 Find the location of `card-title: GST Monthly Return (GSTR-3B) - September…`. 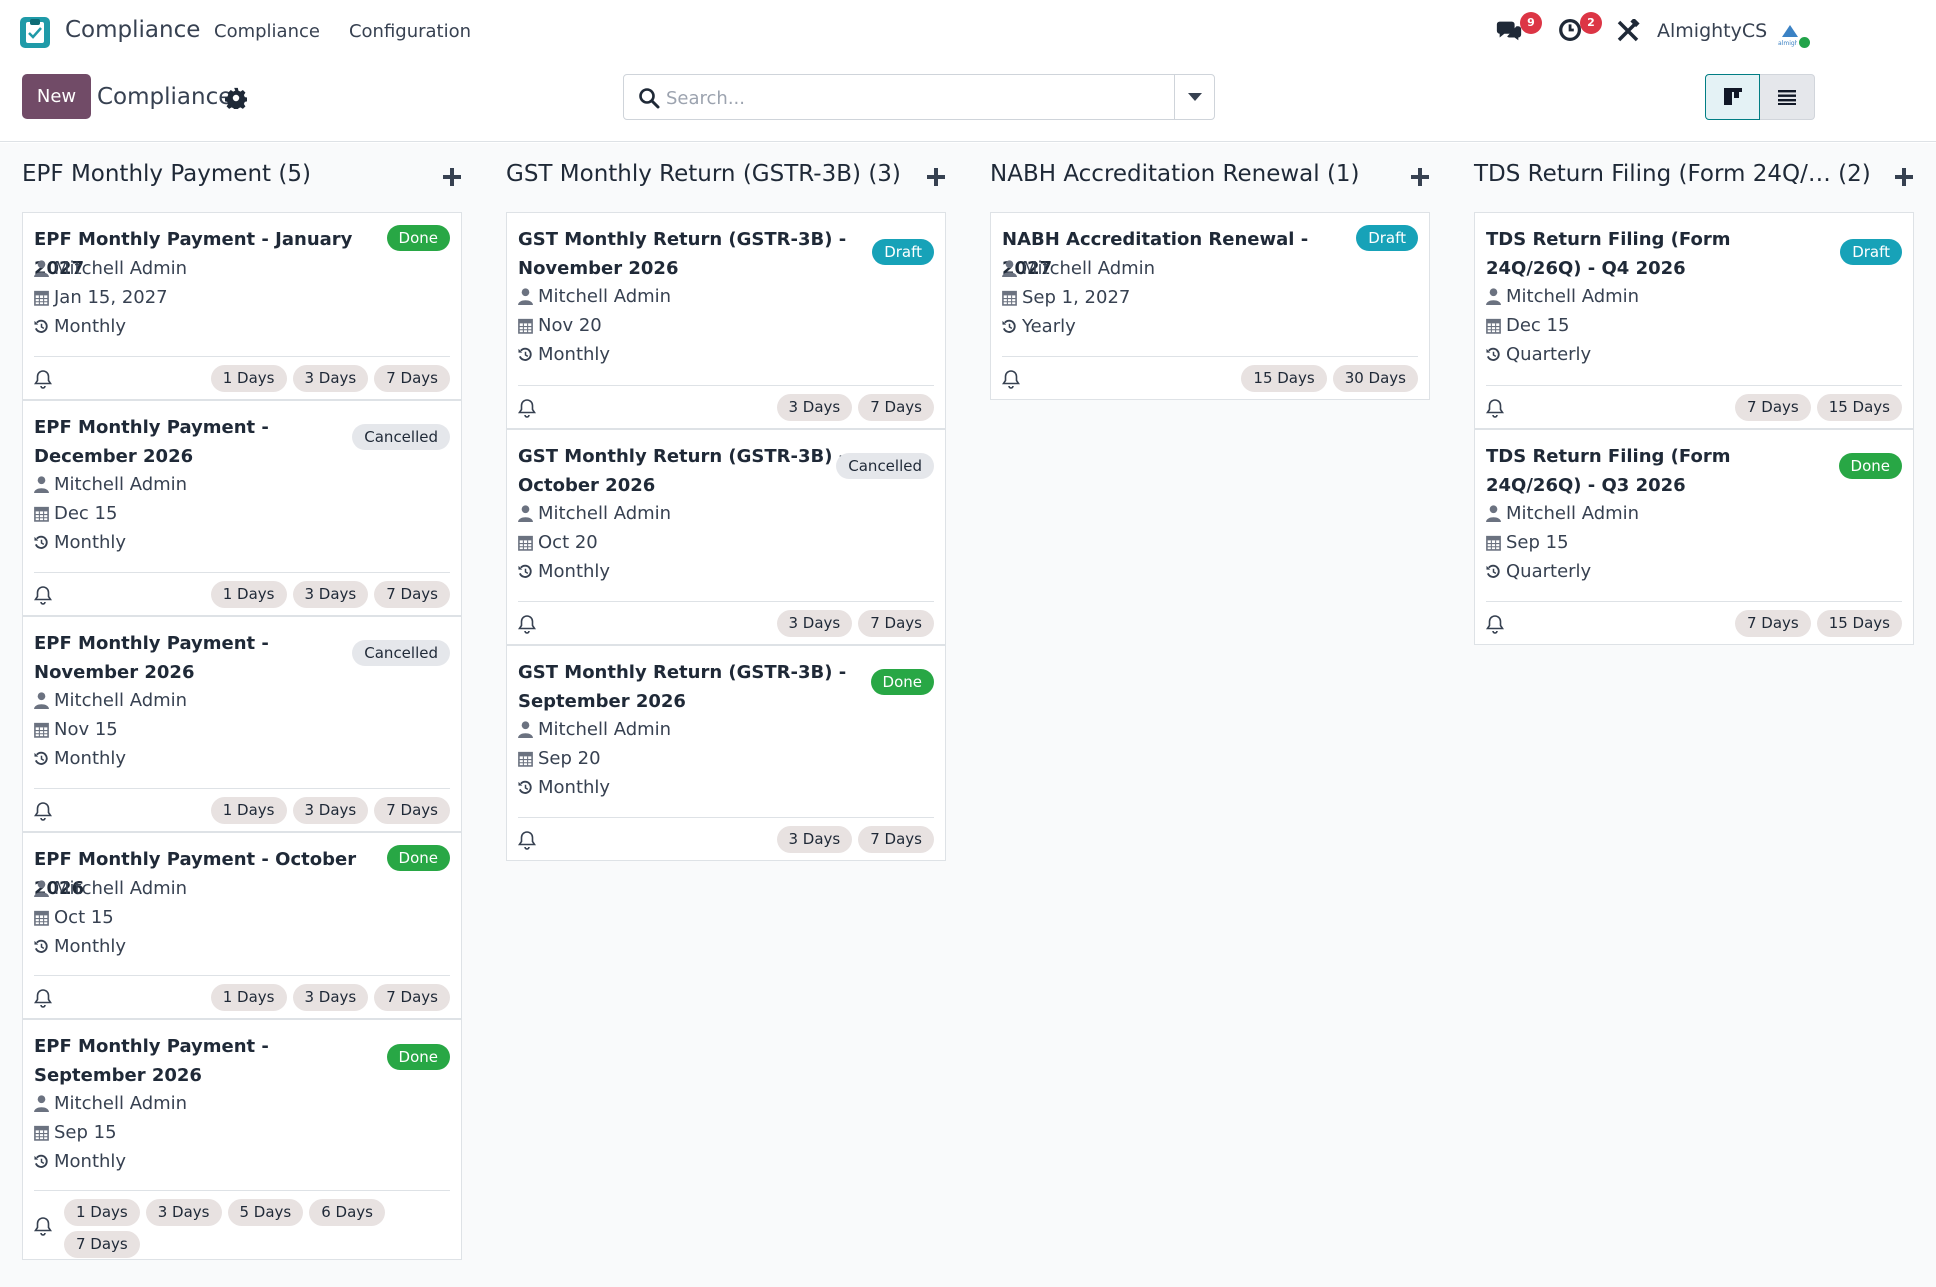

card-title: GST Monthly Return (GSTR-3B) - September… is located at coordinates (682, 687).